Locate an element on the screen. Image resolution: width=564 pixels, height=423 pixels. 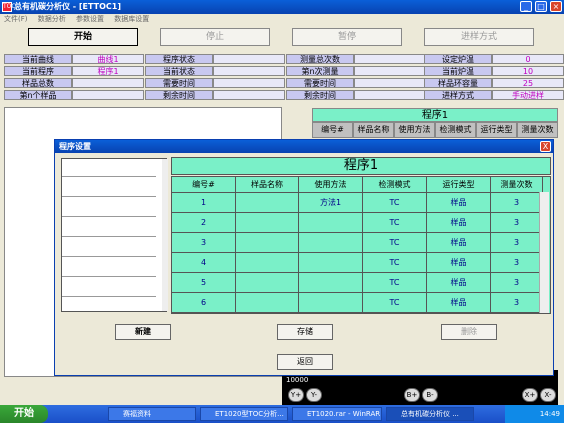
cell-number: 5 is located at coordinates (204, 283).